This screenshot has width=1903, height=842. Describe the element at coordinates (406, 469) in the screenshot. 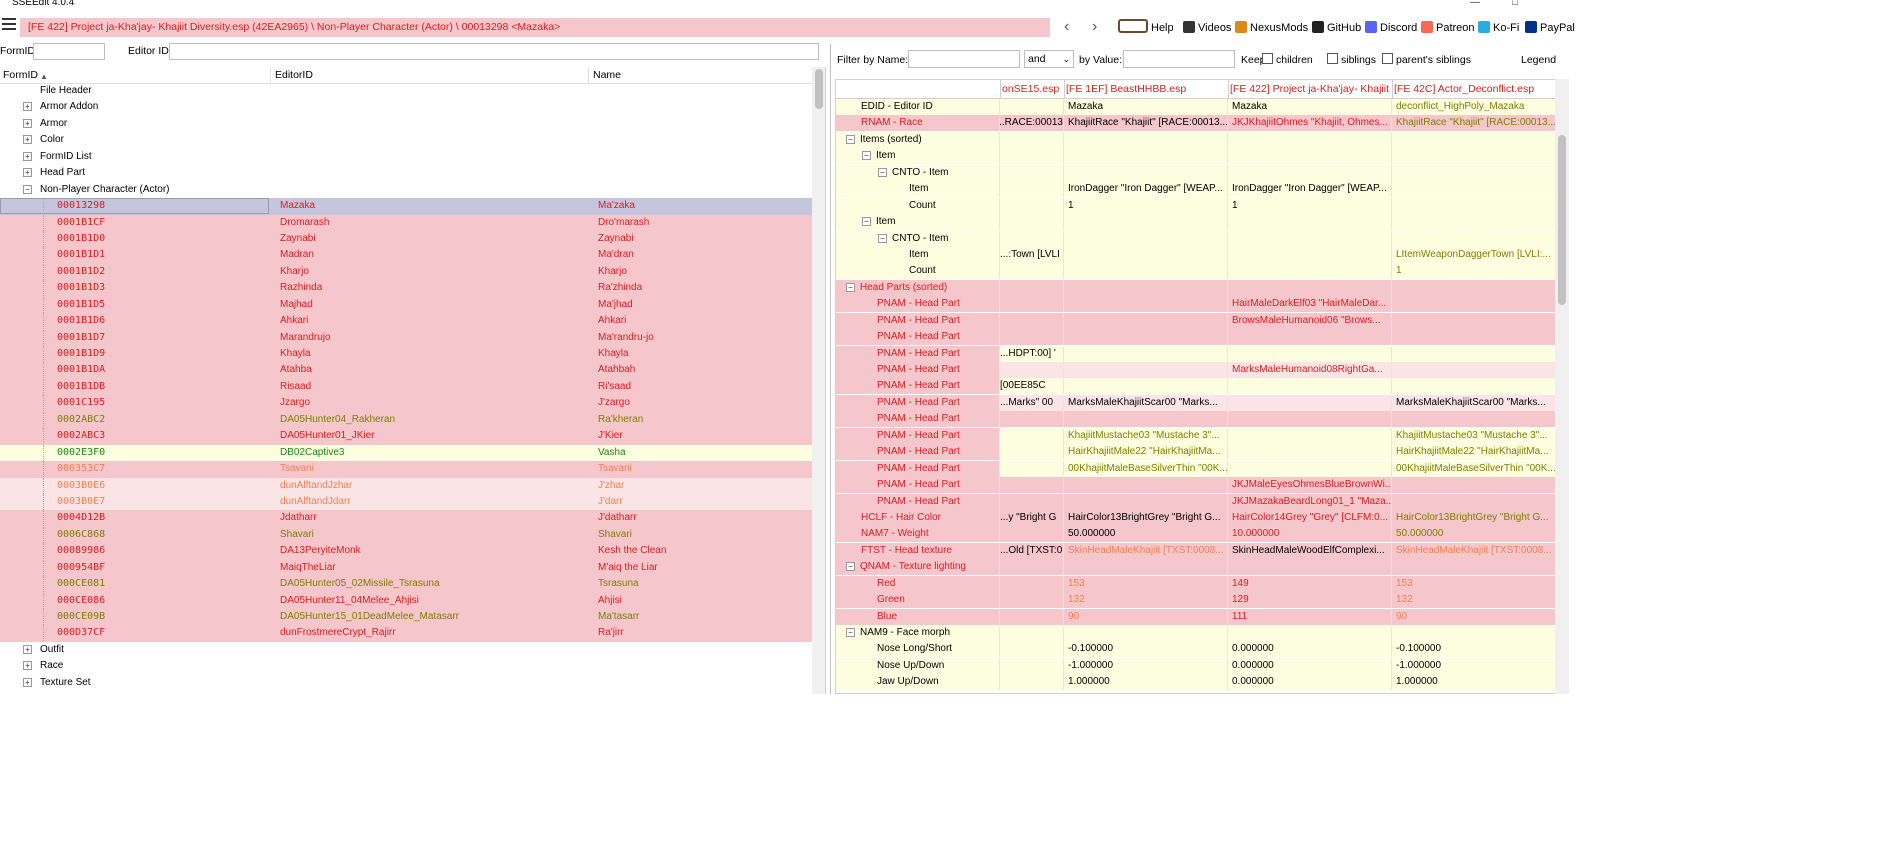

I see `tree-record: 000353C7 Tsavani Tsavani` at that location.